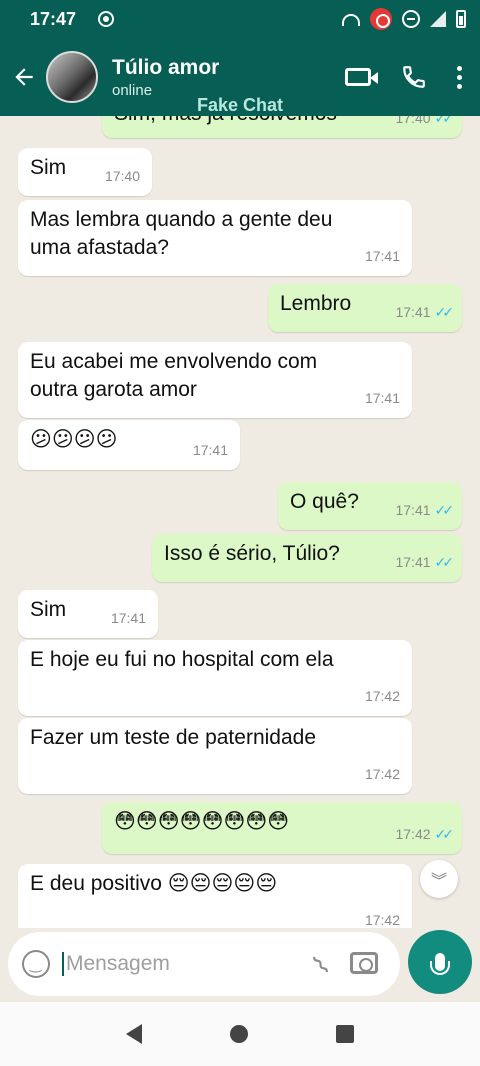 This screenshot has height=1066, width=480. Describe the element at coordinates (438, 19) in the screenshot. I see `signal-icon` at that location.